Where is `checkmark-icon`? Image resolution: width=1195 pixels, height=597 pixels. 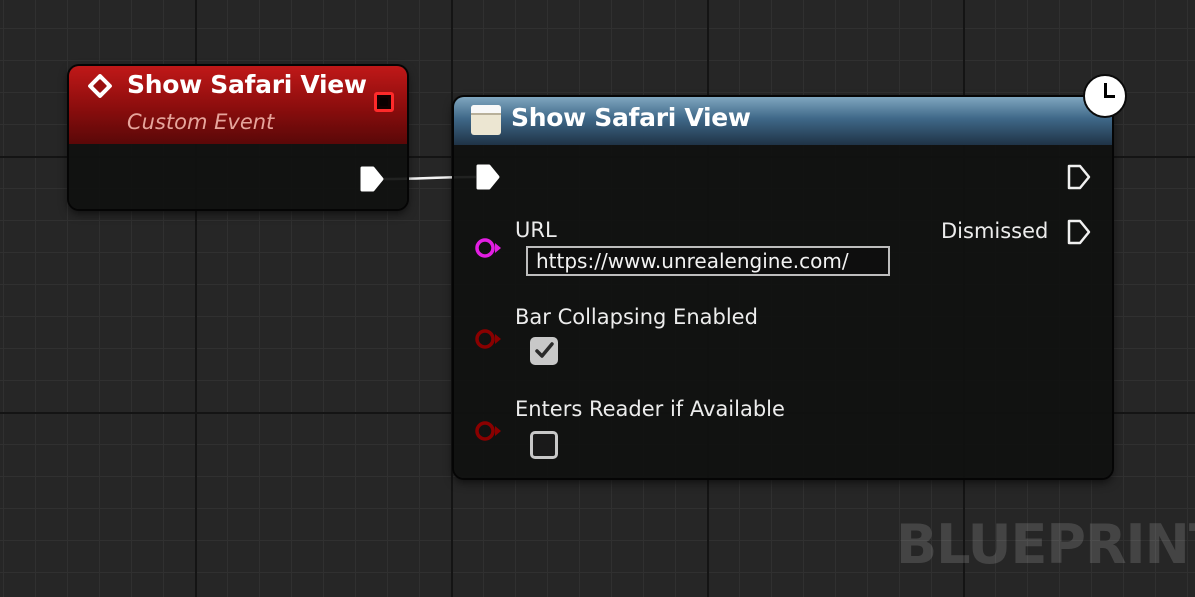
checkmark-icon is located at coordinates (544, 350).